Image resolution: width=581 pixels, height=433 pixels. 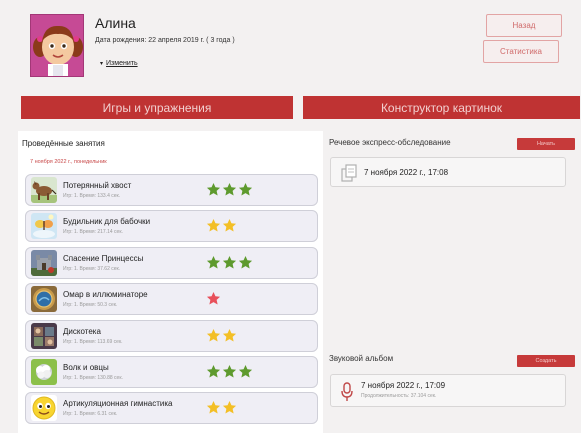 I want to click on picture-constructor-button: Конструктор картинок, so click(x=441, y=107).